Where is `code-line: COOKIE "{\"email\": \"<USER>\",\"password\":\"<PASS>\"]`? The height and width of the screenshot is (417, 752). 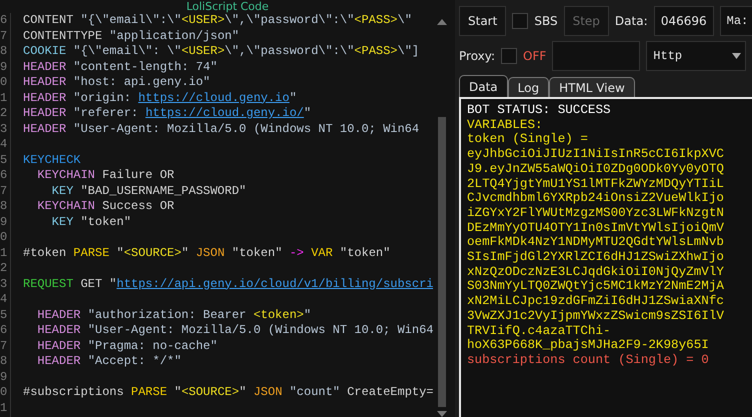
code-line: COOKIE "{\"email\": \"<USER>\",\"password\":\"<PASS>\"] is located at coordinates (221, 52).